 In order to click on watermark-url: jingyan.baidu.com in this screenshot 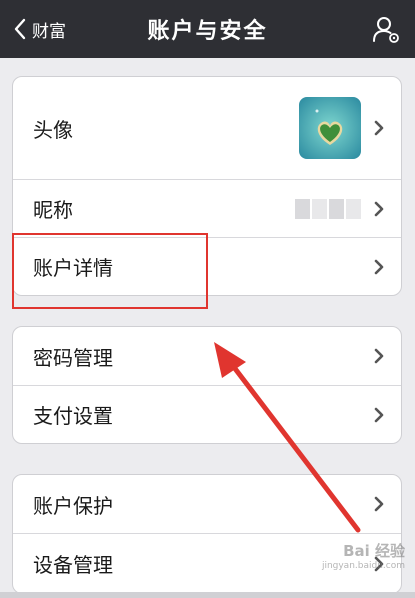, I will do `click(363, 566)`.